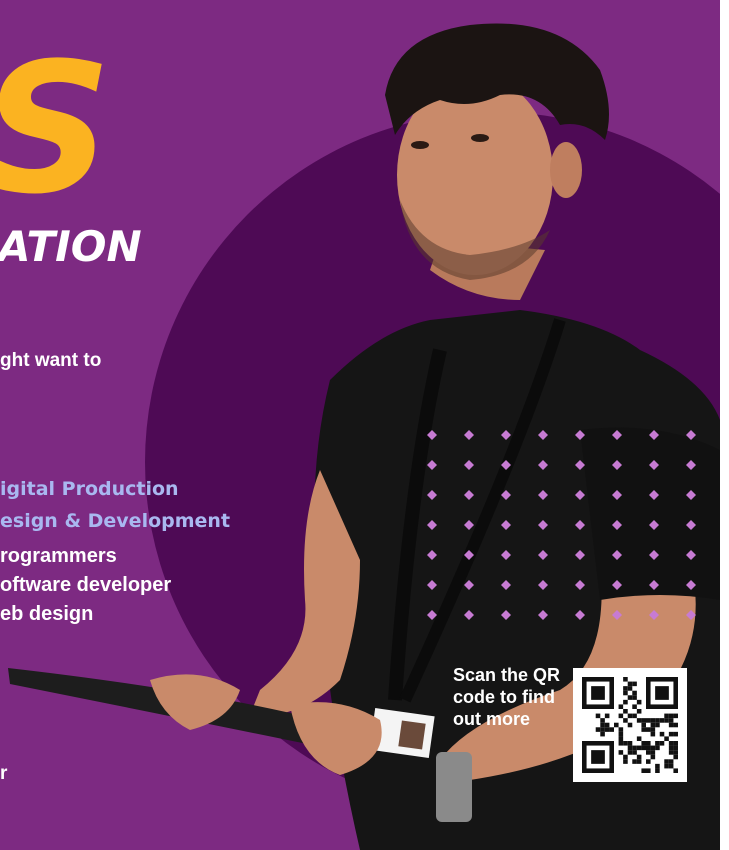  What do you see at coordinates (492, 719) in the screenshot?
I see `qr-caption-line: out more` at bounding box center [492, 719].